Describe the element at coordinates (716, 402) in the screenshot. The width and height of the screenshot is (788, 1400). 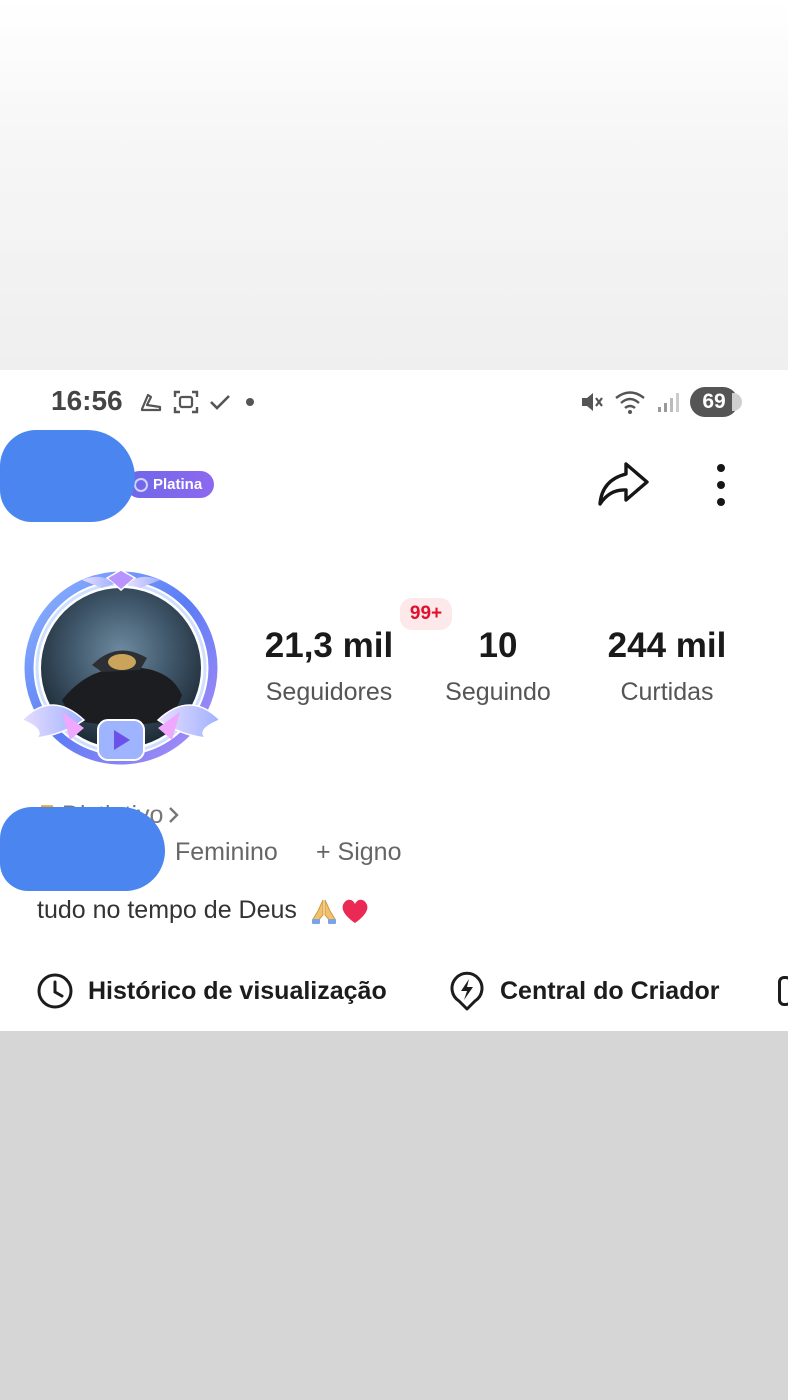
I see `battery-indicator: 69` at that location.